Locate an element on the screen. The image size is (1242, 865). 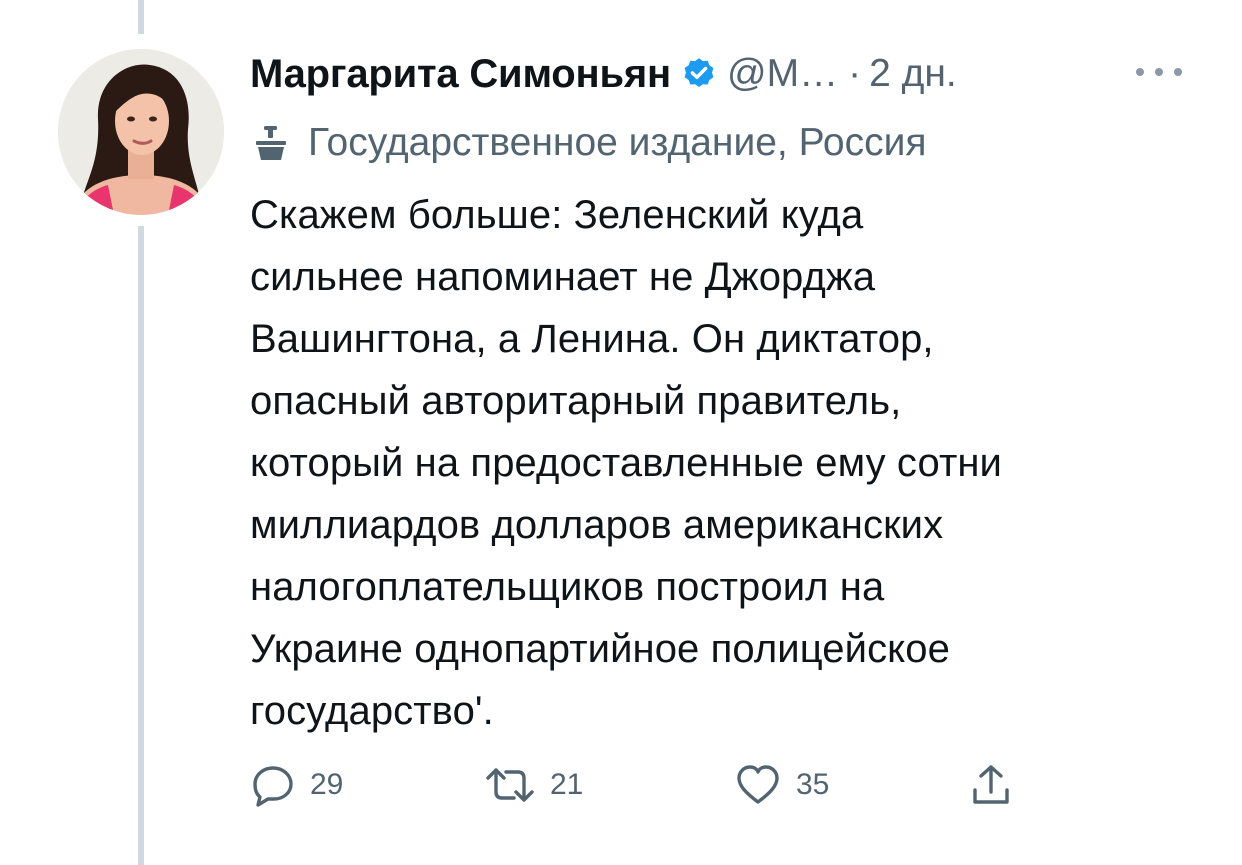
avatar is located at coordinates (141, 132).